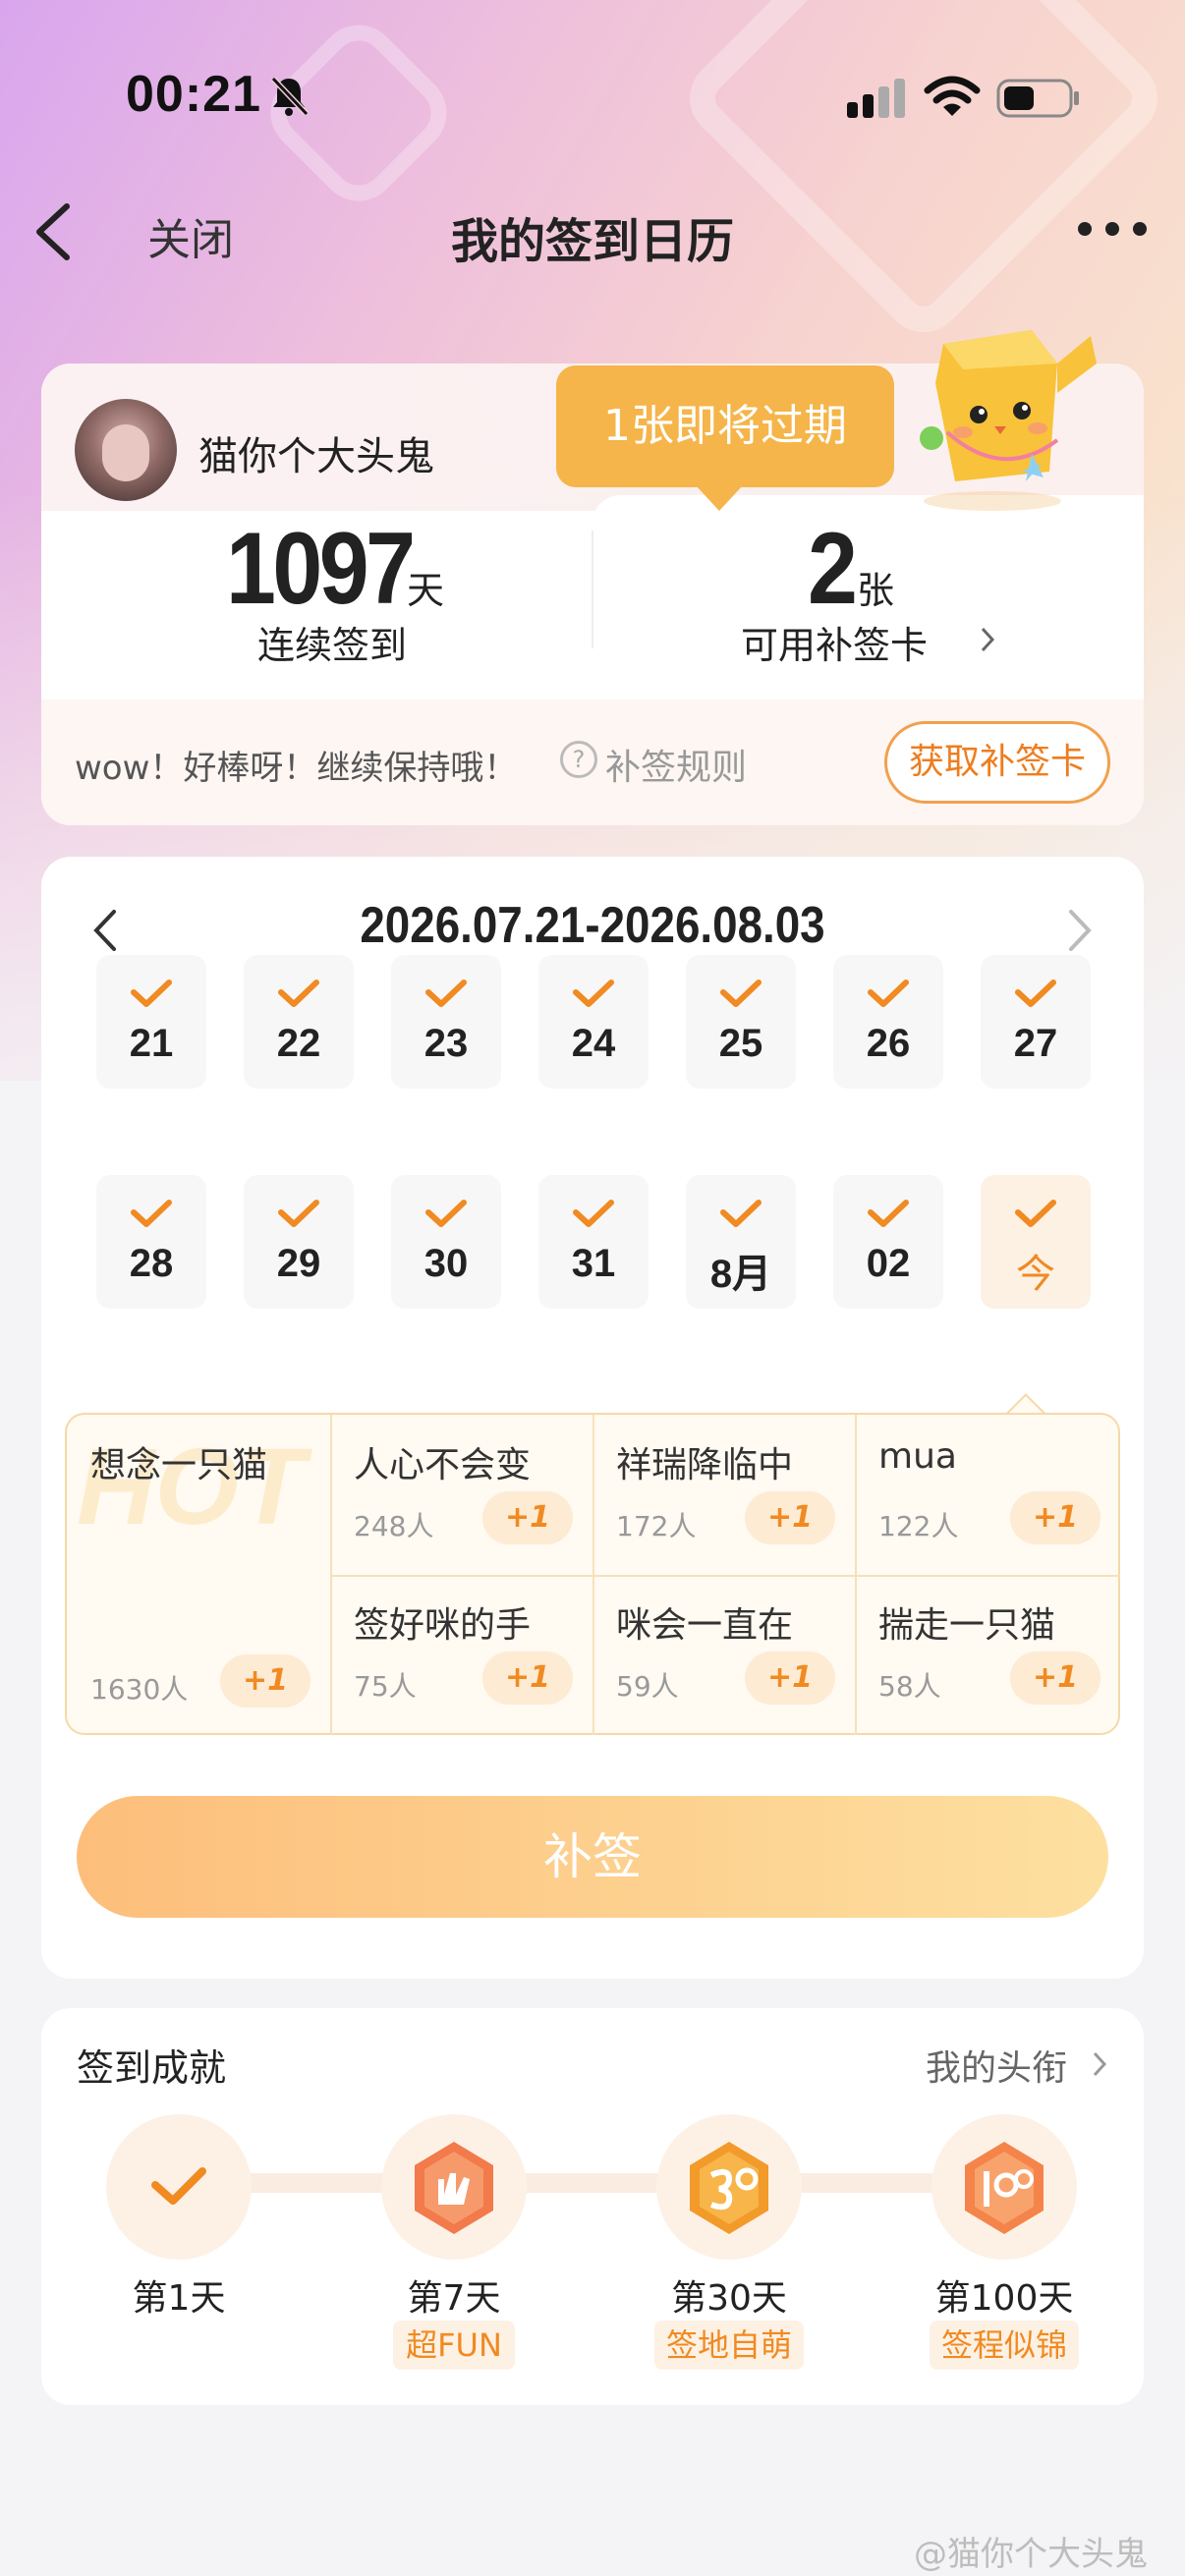 The height and width of the screenshot is (2576, 1185). I want to click on watermark: @猫你个大头鬼, so click(1031, 2554).